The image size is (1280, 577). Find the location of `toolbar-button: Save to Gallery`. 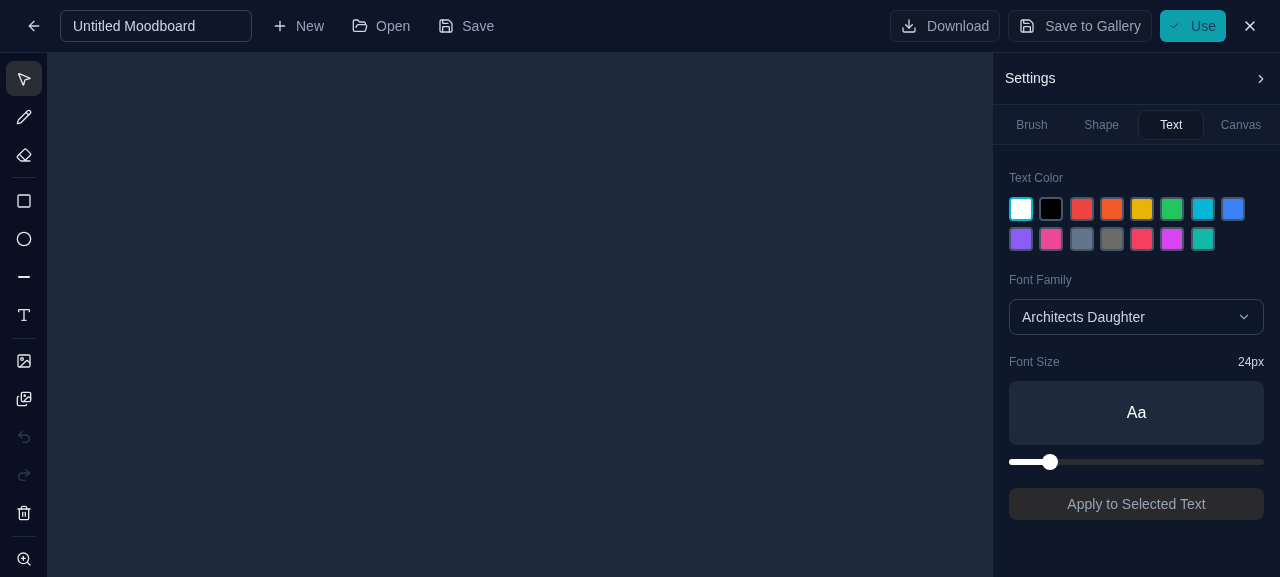

toolbar-button: Save to Gallery is located at coordinates (1080, 26).